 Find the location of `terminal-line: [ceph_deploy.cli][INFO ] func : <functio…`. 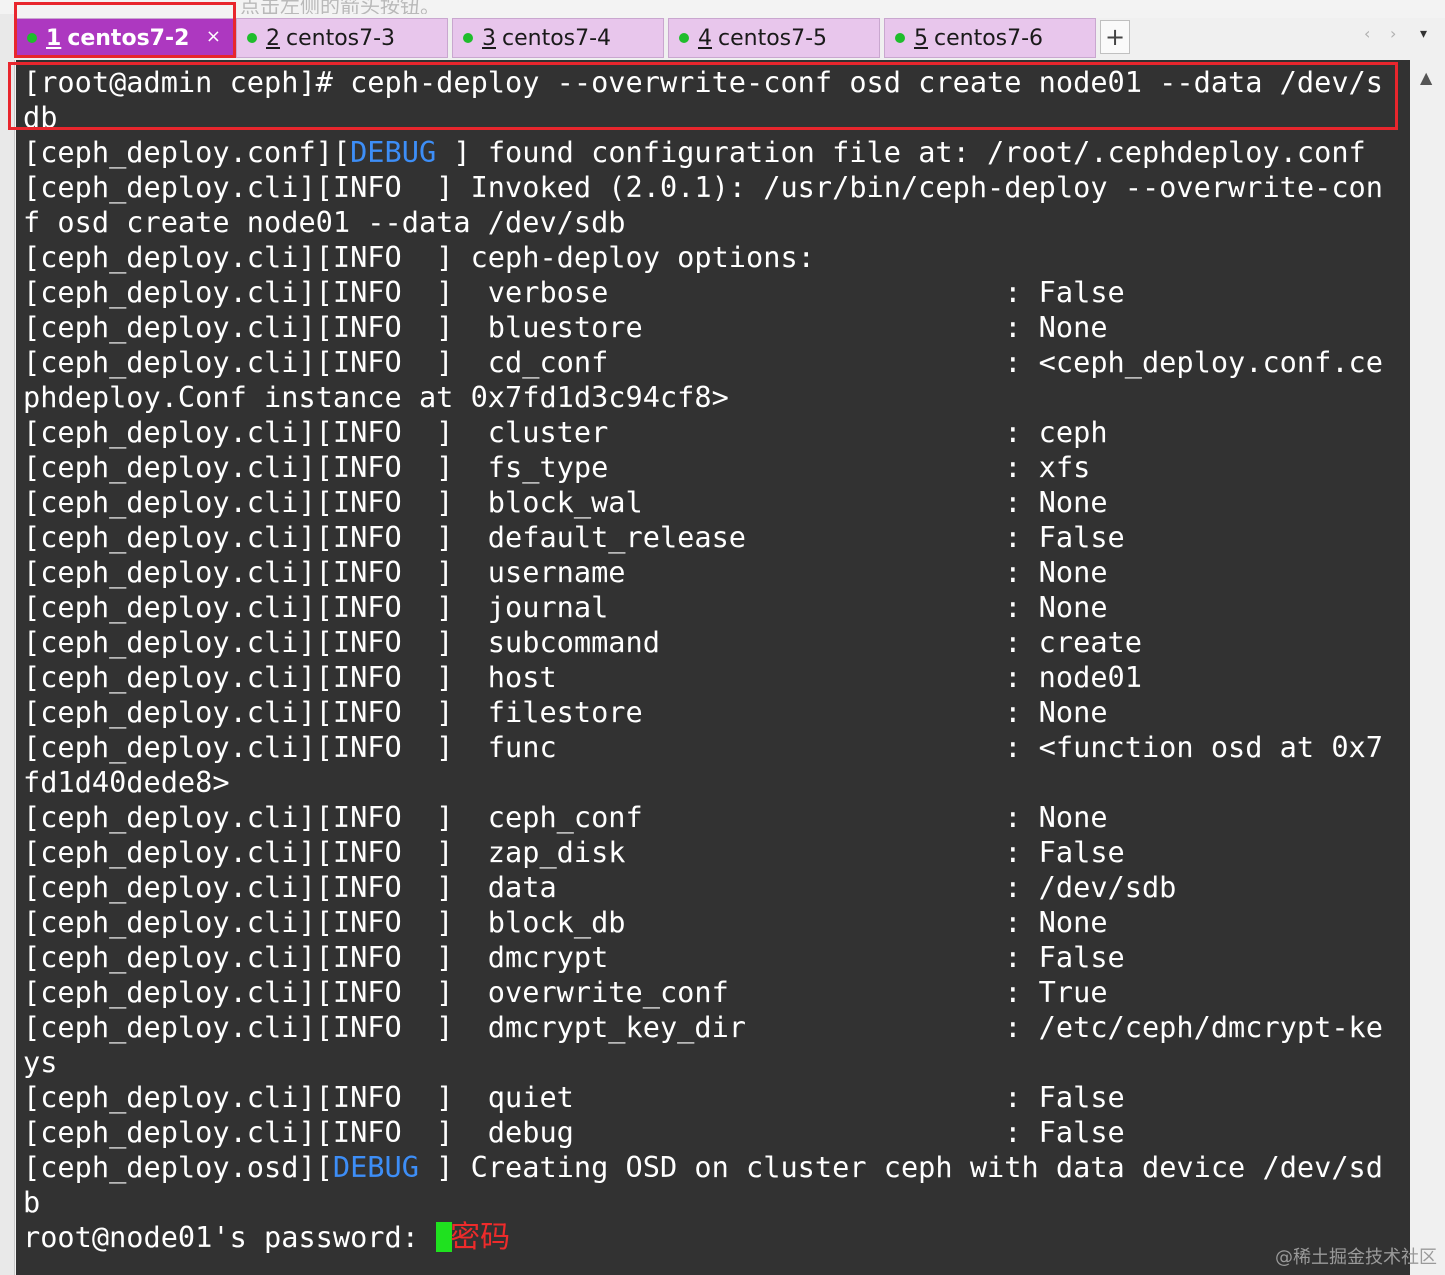

terminal-line: [ceph_deploy.cli][INFO ] func : <functio… is located at coordinates (703, 747).